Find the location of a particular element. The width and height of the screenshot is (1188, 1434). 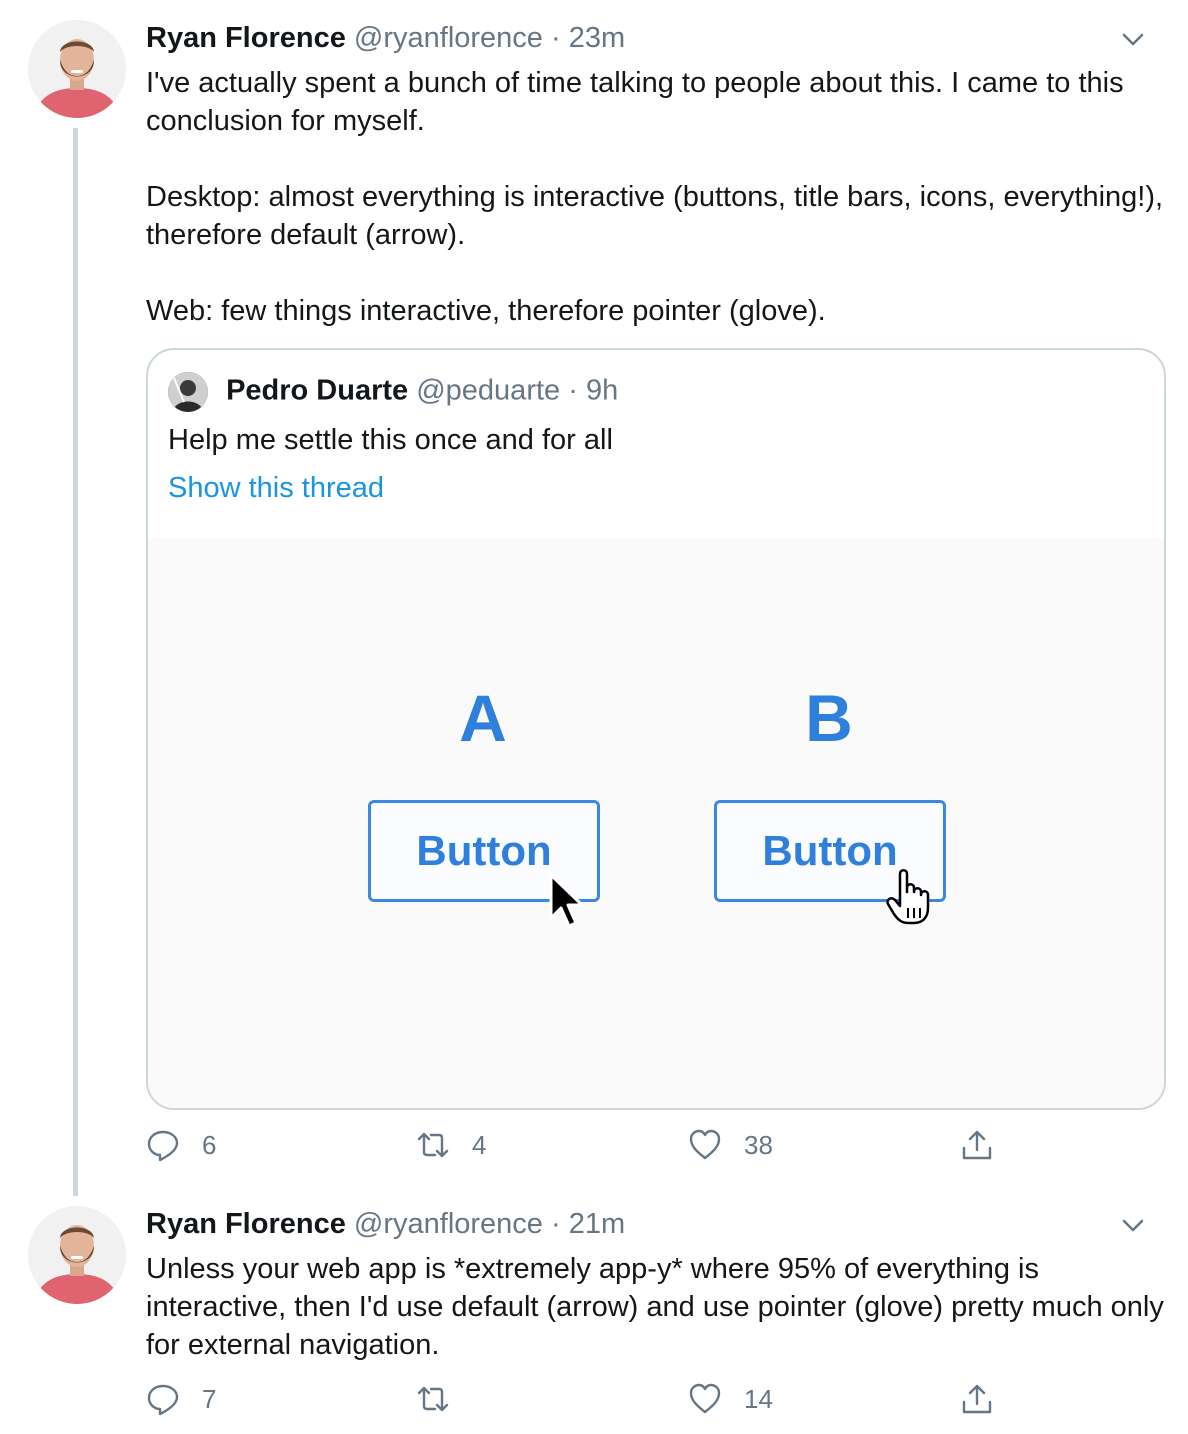

quoted-timestamp: 9h is located at coordinates (602, 390).